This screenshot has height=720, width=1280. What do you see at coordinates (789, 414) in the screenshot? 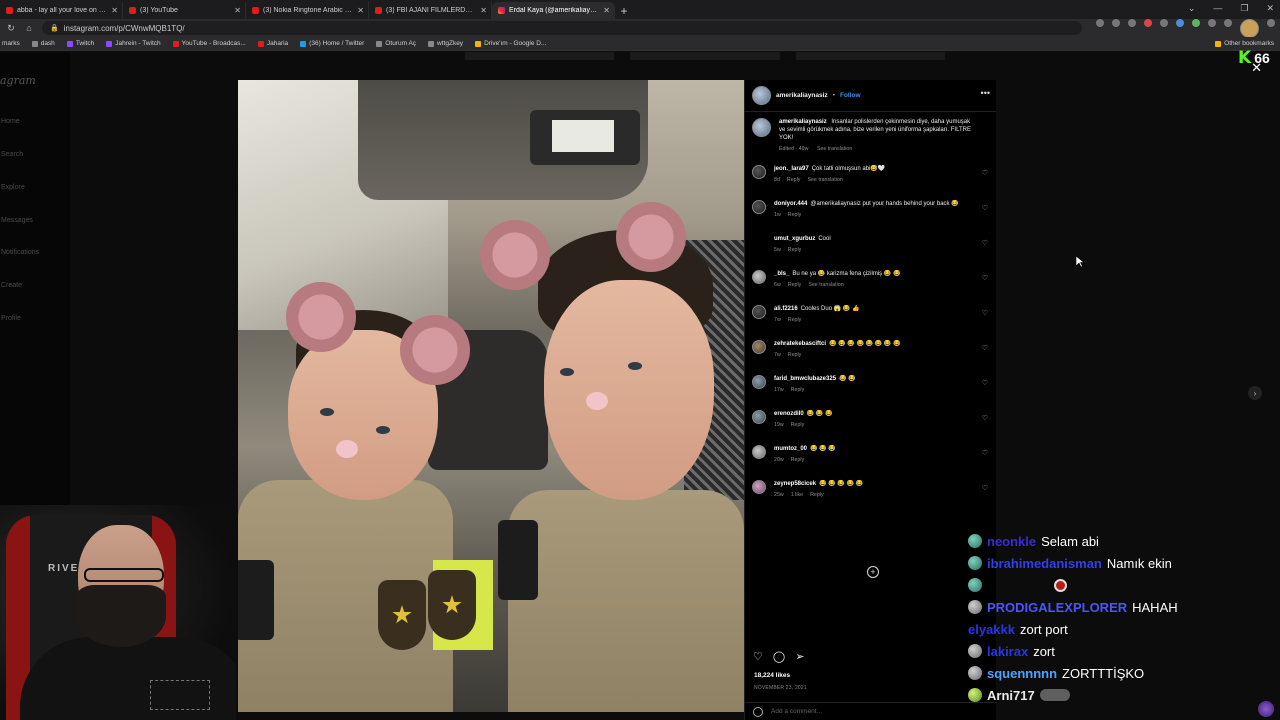
I see `comment-username: erenozdil0` at bounding box center [789, 414].